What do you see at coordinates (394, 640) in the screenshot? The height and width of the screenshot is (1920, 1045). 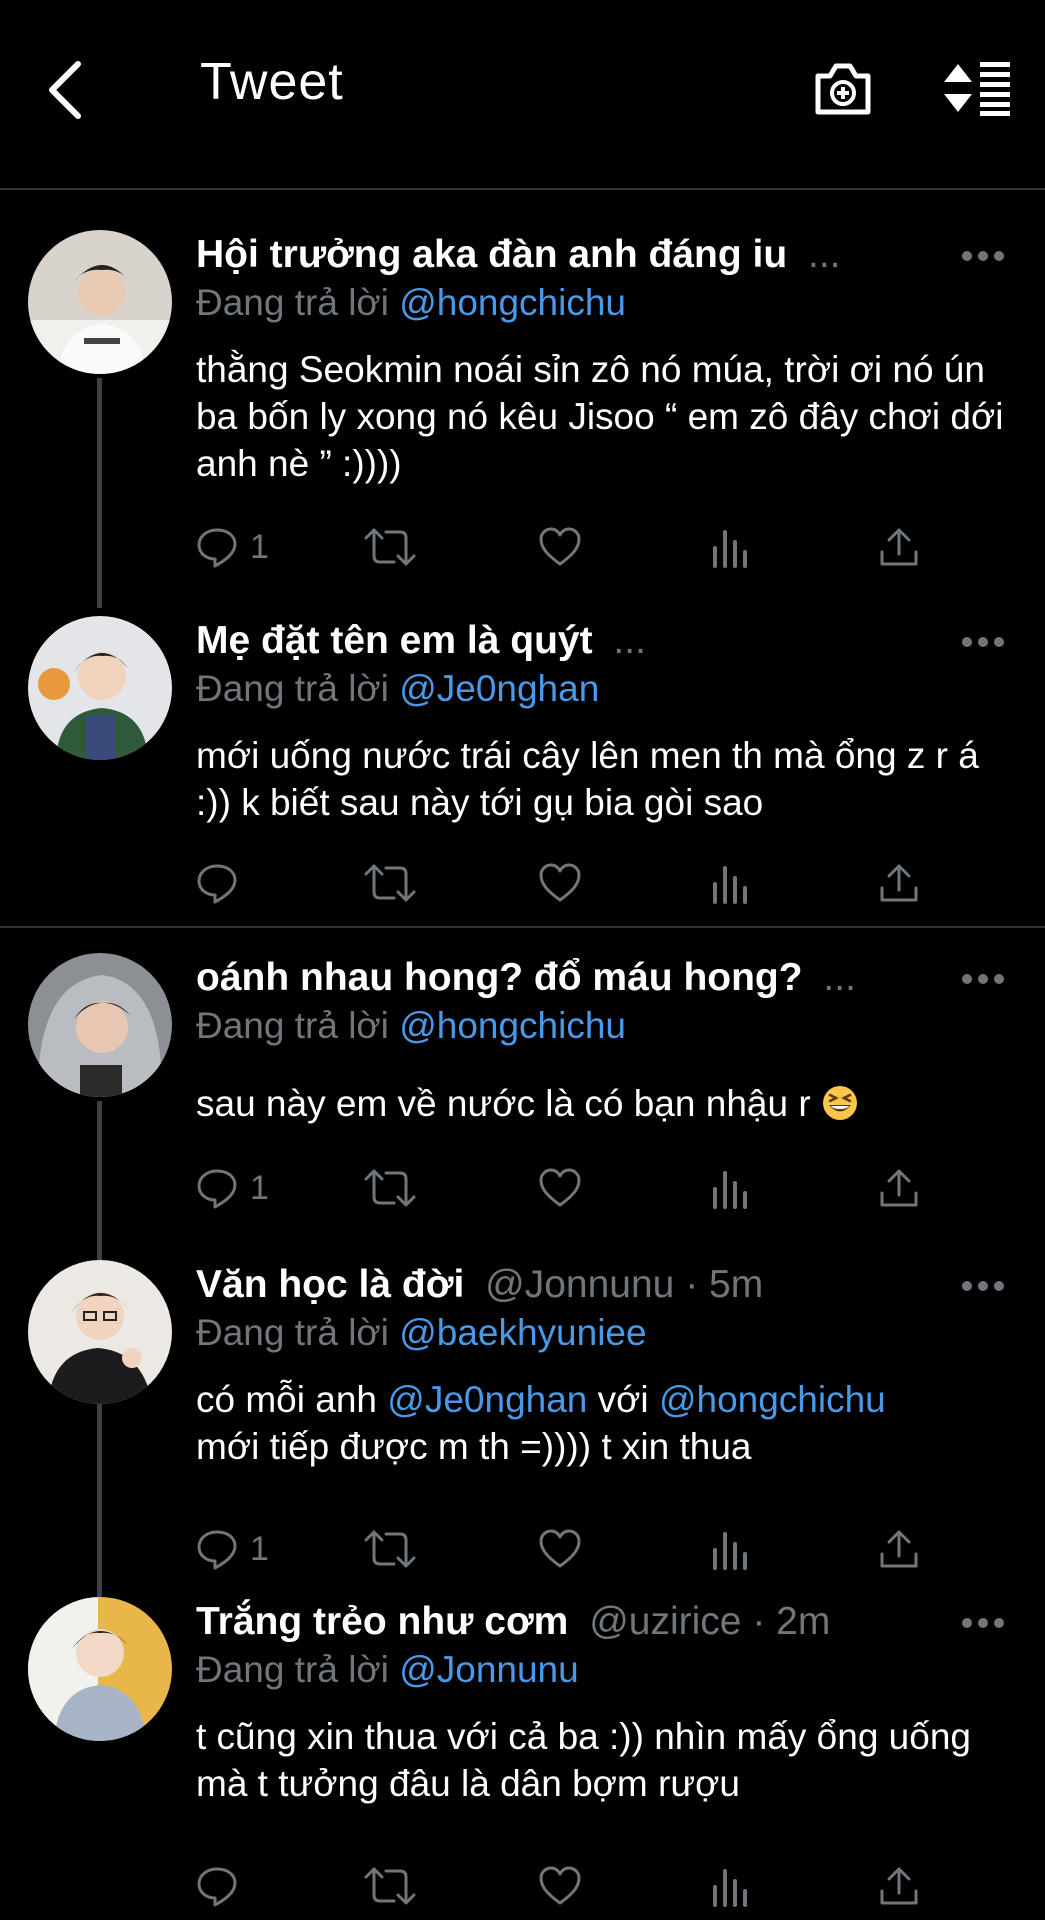 I see `display-name: Mẹ đặt tên em là quýt` at bounding box center [394, 640].